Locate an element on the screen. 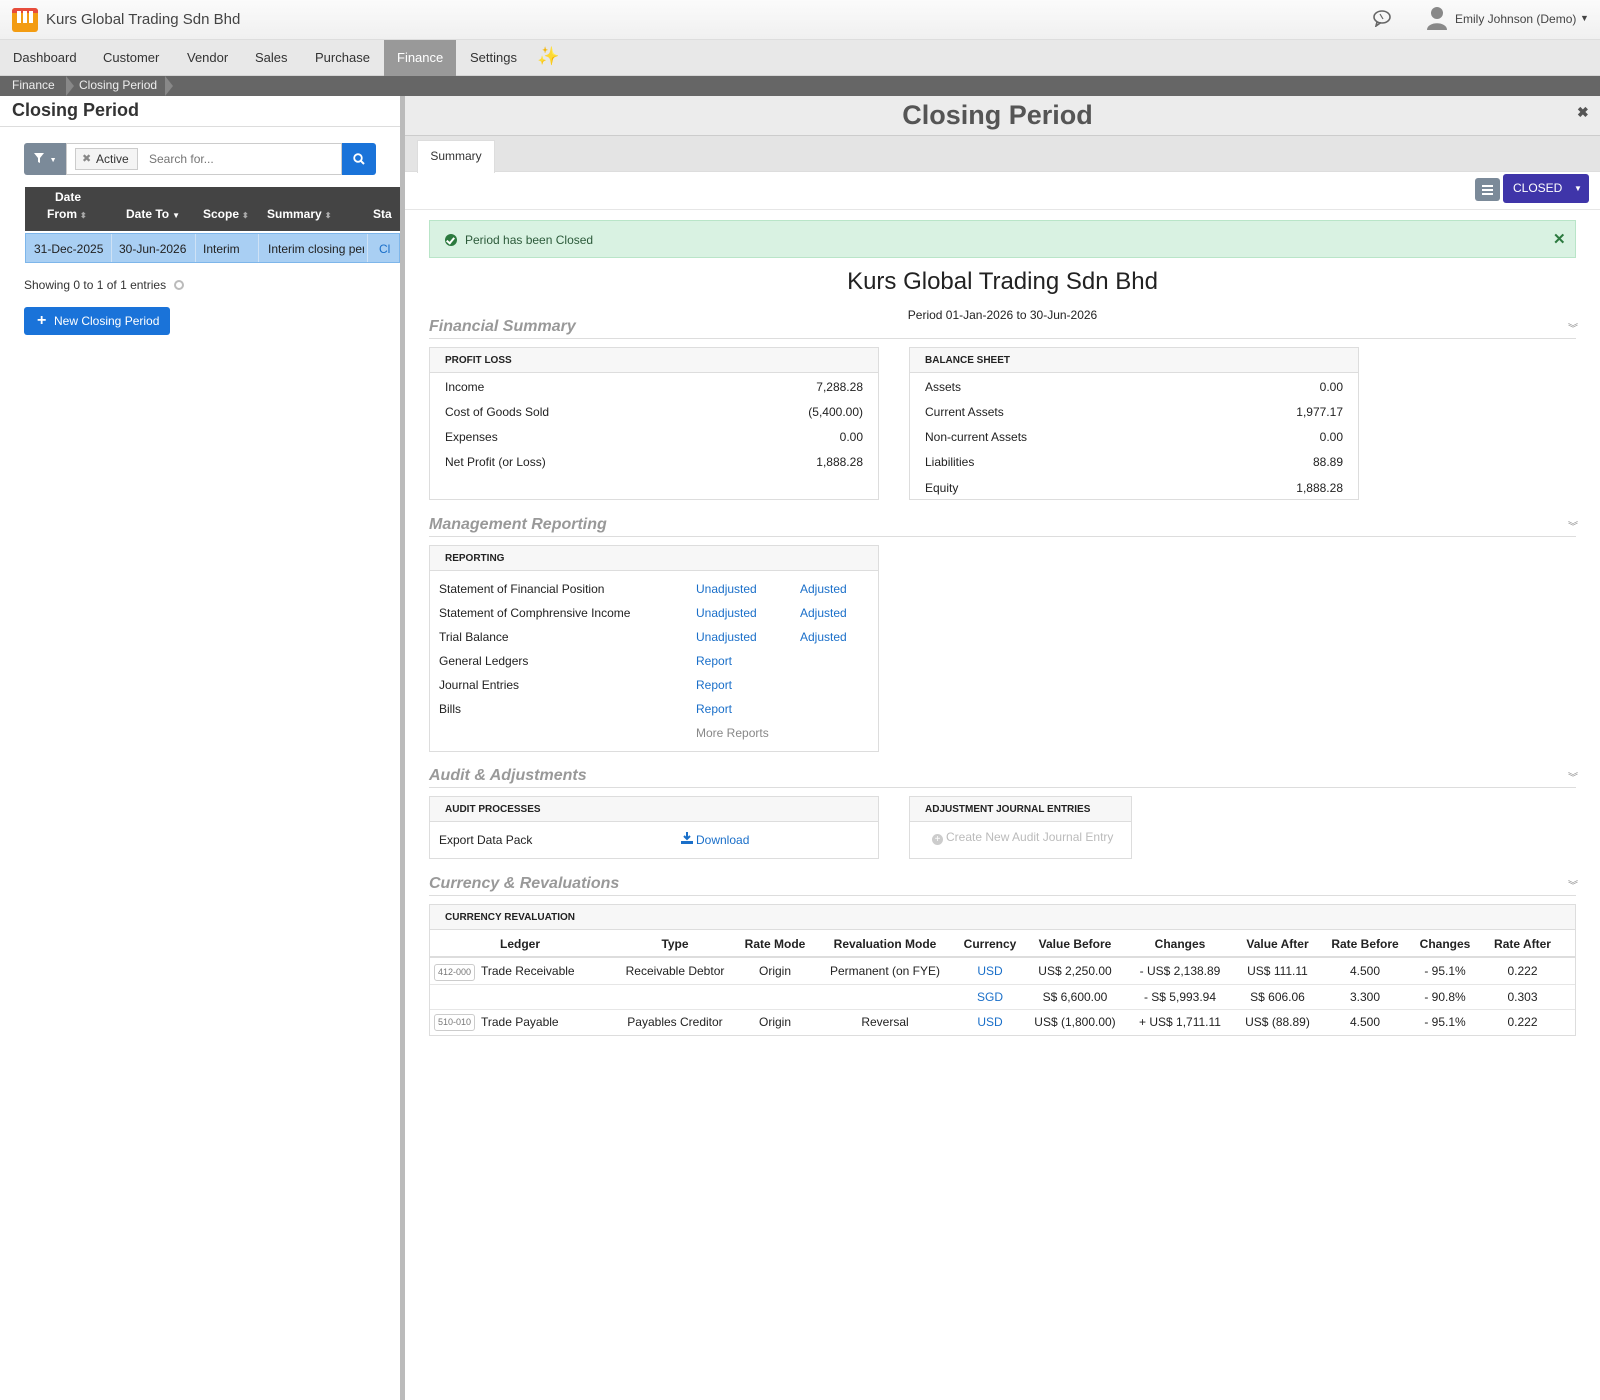 The image size is (1600, 1400). filter-button: ▼ is located at coordinates (45, 159).